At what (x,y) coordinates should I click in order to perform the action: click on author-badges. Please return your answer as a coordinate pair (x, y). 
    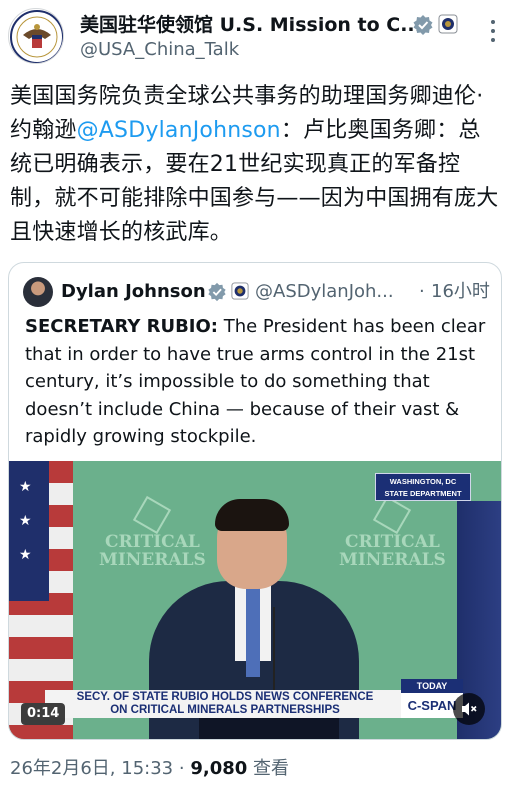
    Looking at the image, I should click on (435, 25).